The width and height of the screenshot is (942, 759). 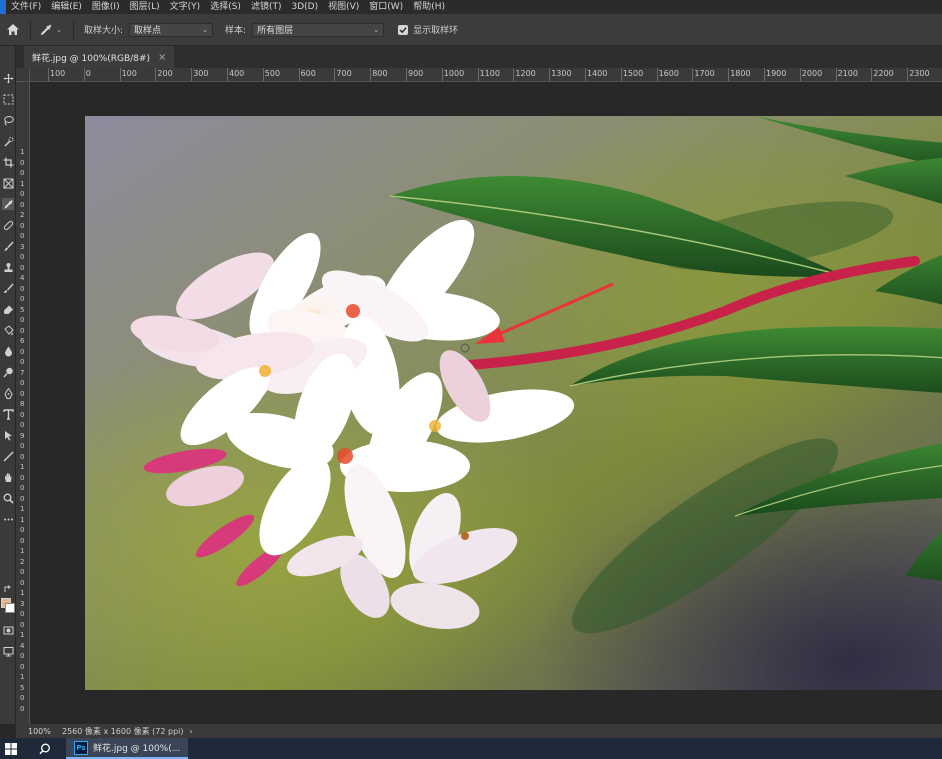 What do you see at coordinates (23, 75) in the screenshot?
I see `ruler-origin` at bounding box center [23, 75].